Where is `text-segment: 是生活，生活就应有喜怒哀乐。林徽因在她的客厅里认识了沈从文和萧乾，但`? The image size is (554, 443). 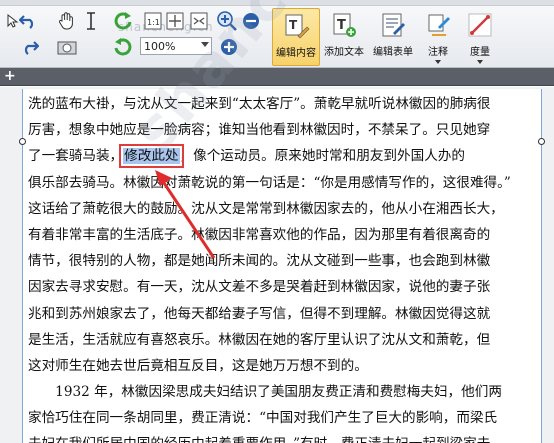 text-segment: 是生活，生活就应有喜怒哀乐。林徽因在她的客厅里认识了沈从文和萧乾，但 is located at coordinates (259, 339).